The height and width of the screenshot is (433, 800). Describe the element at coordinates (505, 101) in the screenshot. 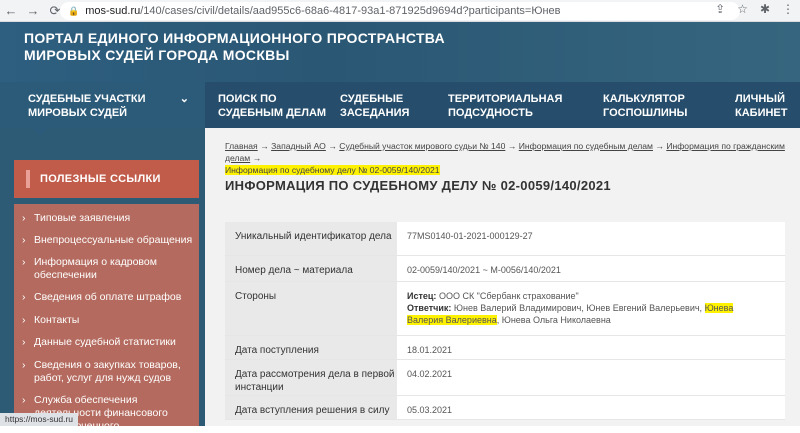

I see `nav-jurisdiction: ТЕРРИТОРИАЛЬНАЯ ПОДСУДНОСТЬ` at that location.